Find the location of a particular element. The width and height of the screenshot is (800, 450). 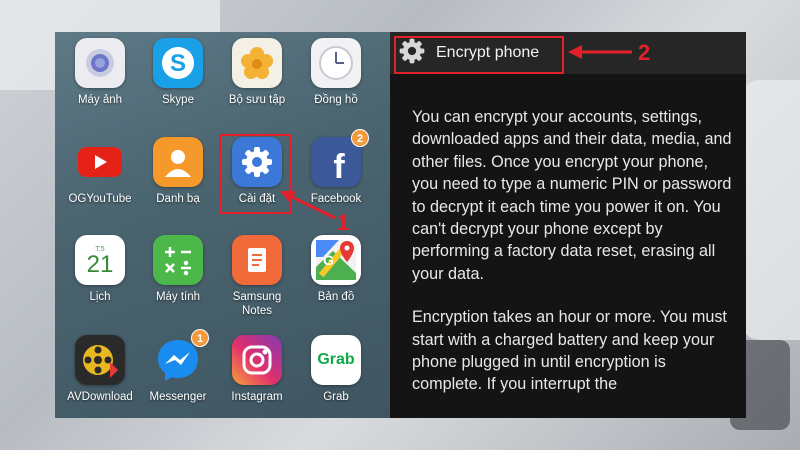

arrow-2-head is located at coordinates (575, 52).